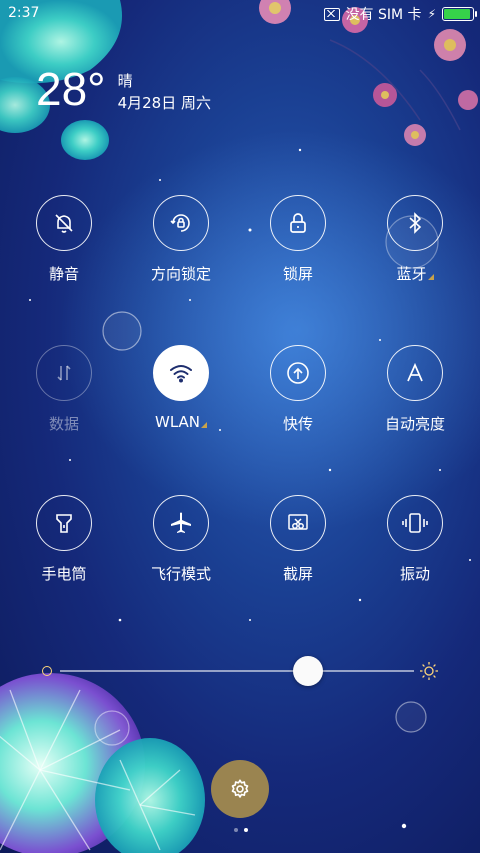 Image resolution: width=480 pixels, height=853 pixels. What do you see at coordinates (429, 671) in the screenshot?
I see `brightness-high-icon` at bounding box center [429, 671].